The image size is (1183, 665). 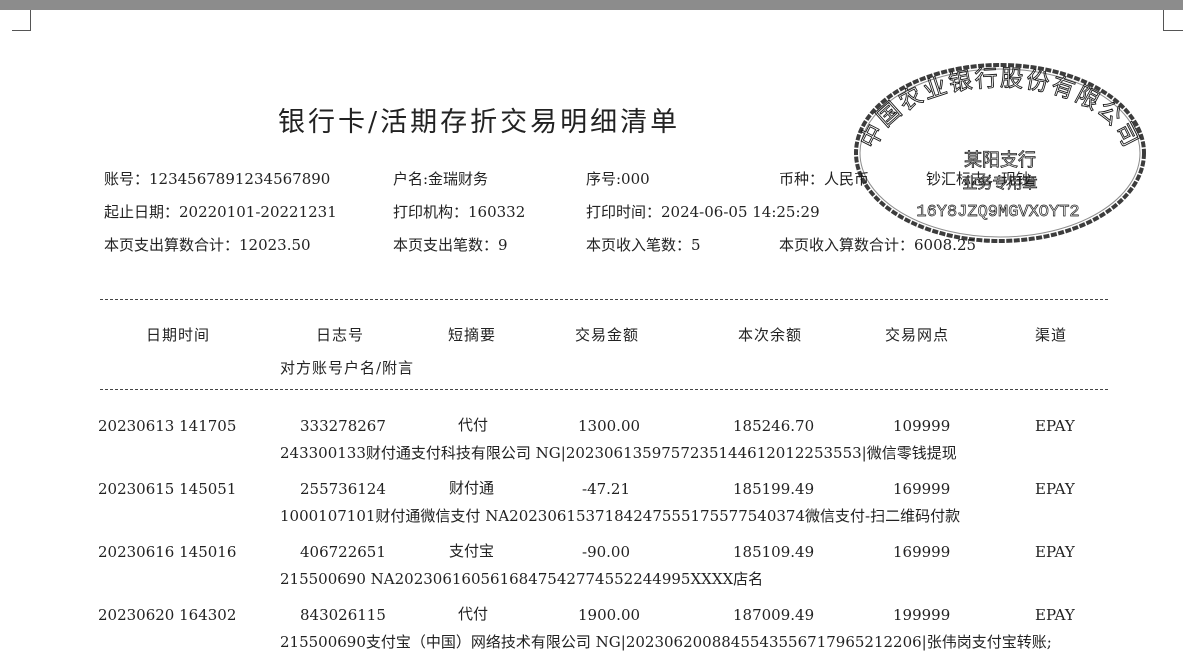 I want to click on print-org: 打印机构：160332, so click(x=459, y=212).